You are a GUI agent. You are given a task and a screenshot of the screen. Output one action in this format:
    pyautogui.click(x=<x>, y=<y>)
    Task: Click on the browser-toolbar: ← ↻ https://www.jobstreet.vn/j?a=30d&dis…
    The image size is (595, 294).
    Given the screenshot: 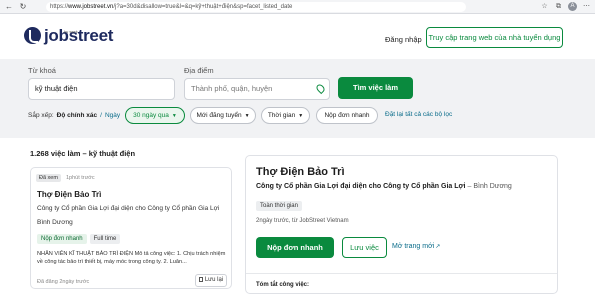 What is the action you would take?
    pyautogui.click(x=297, y=7)
    